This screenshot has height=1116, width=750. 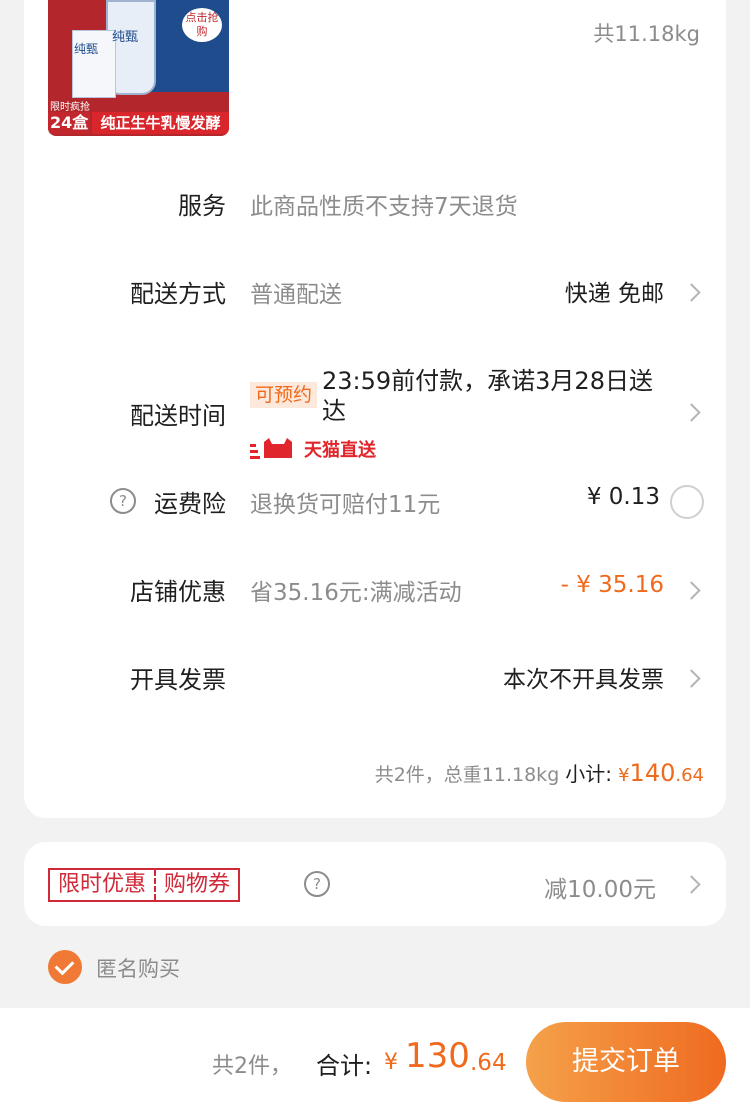 I want to click on submit-order-button: 提交订单, so click(x=626, y=1062).